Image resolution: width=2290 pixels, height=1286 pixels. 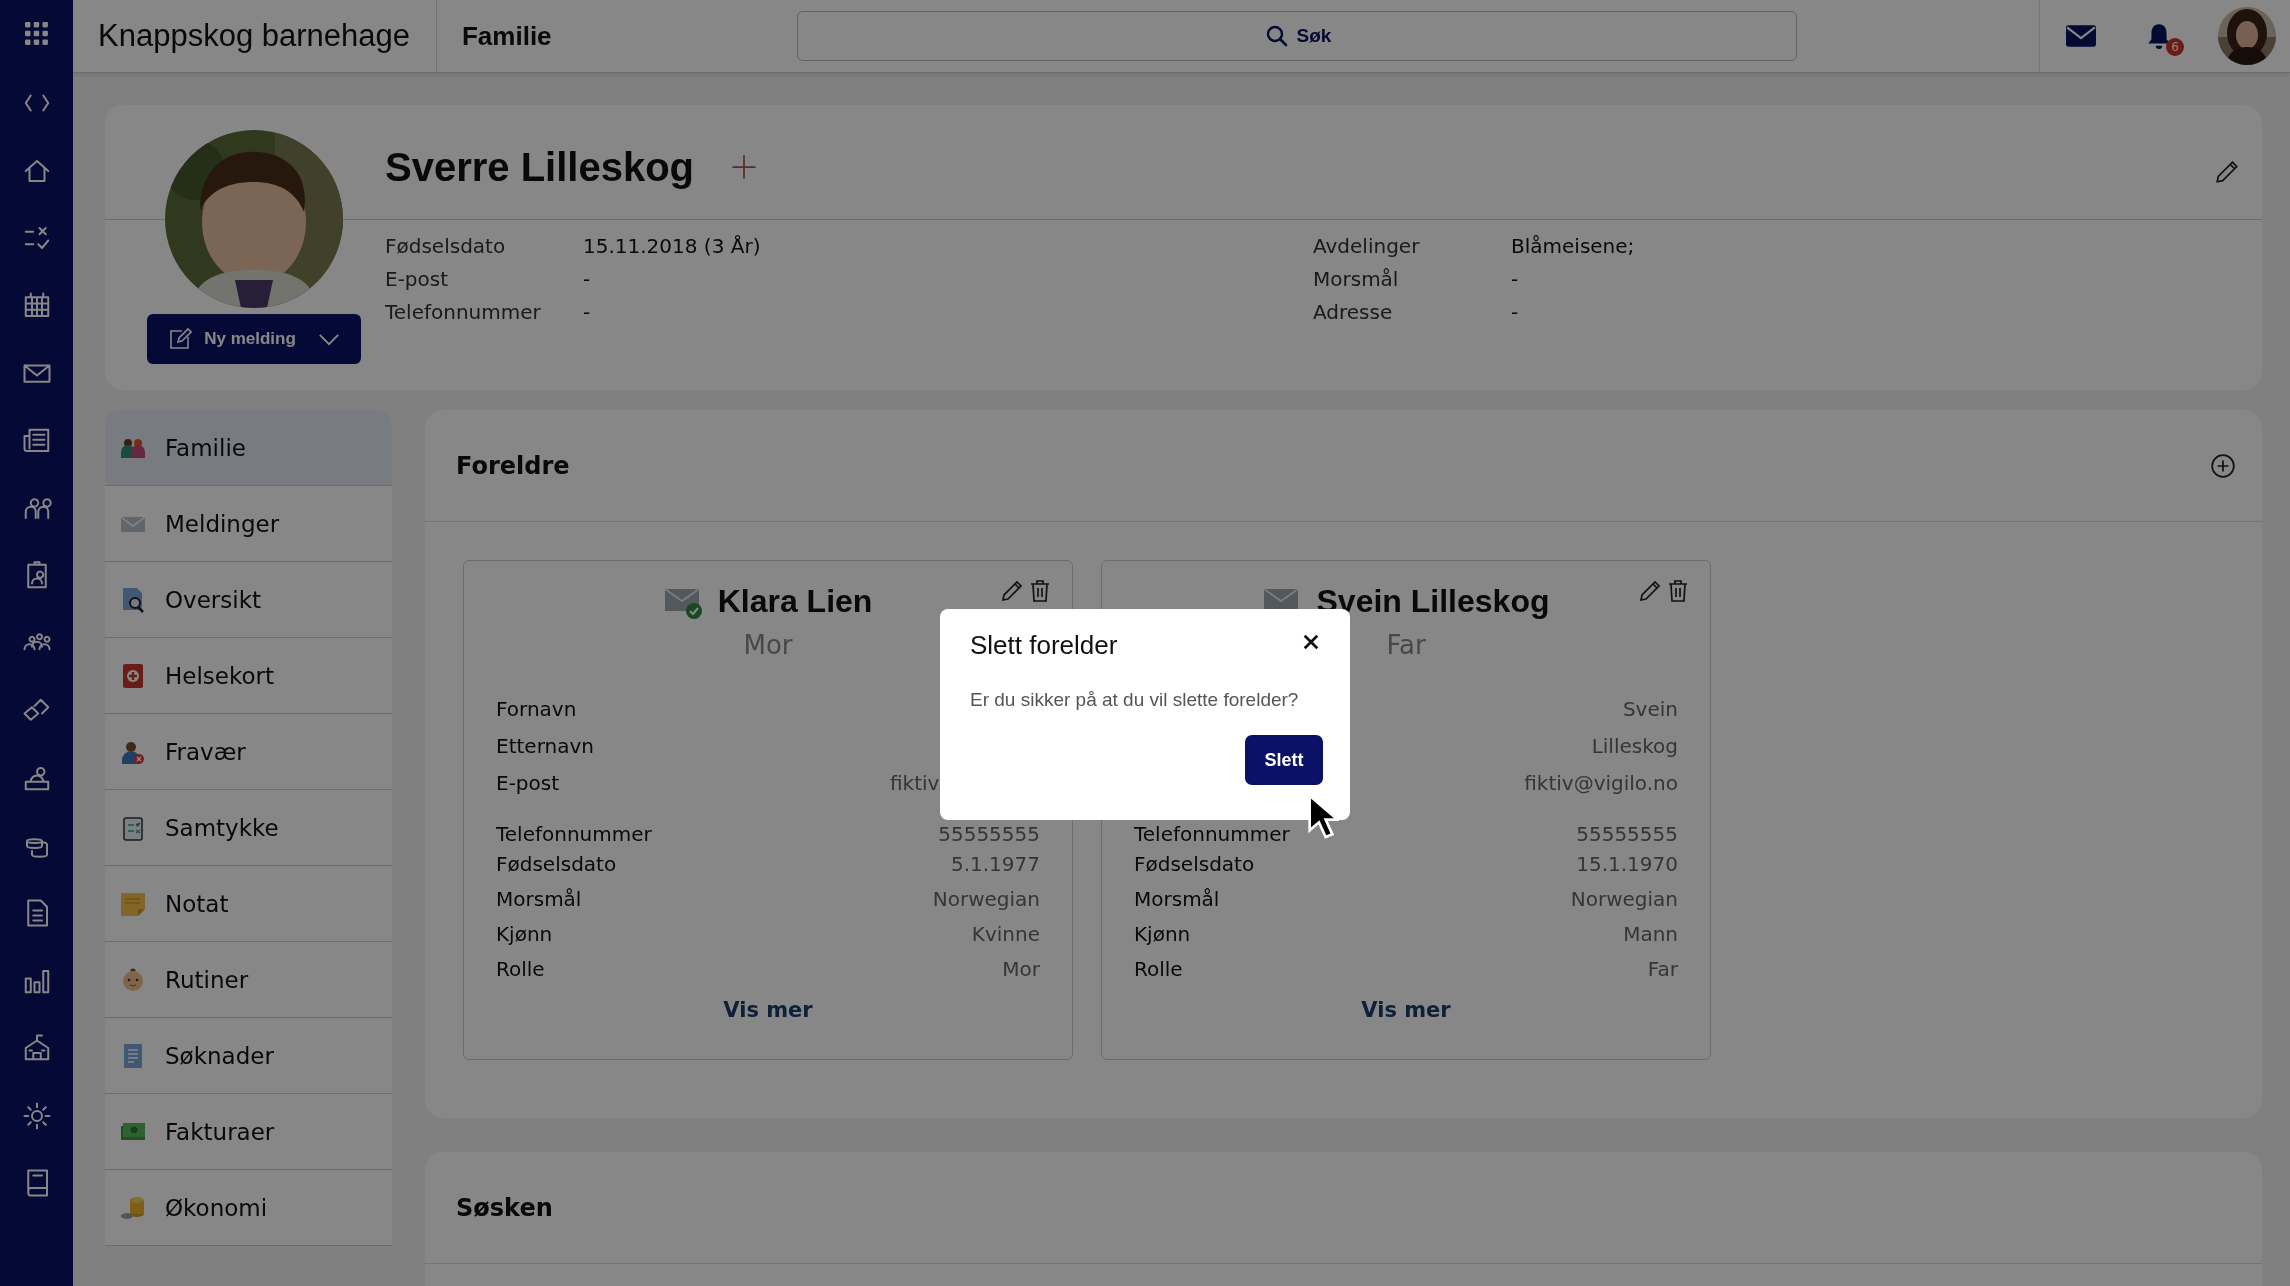 What do you see at coordinates (513, 465) in the screenshot?
I see `panel-title: Foreldre` at bounding box center [513, 465].